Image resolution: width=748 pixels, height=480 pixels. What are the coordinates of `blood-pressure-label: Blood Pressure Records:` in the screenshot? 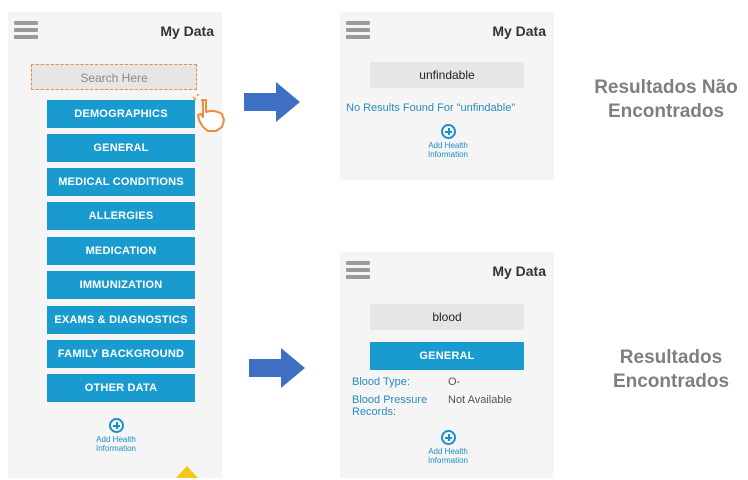 It's located at (389, 406).